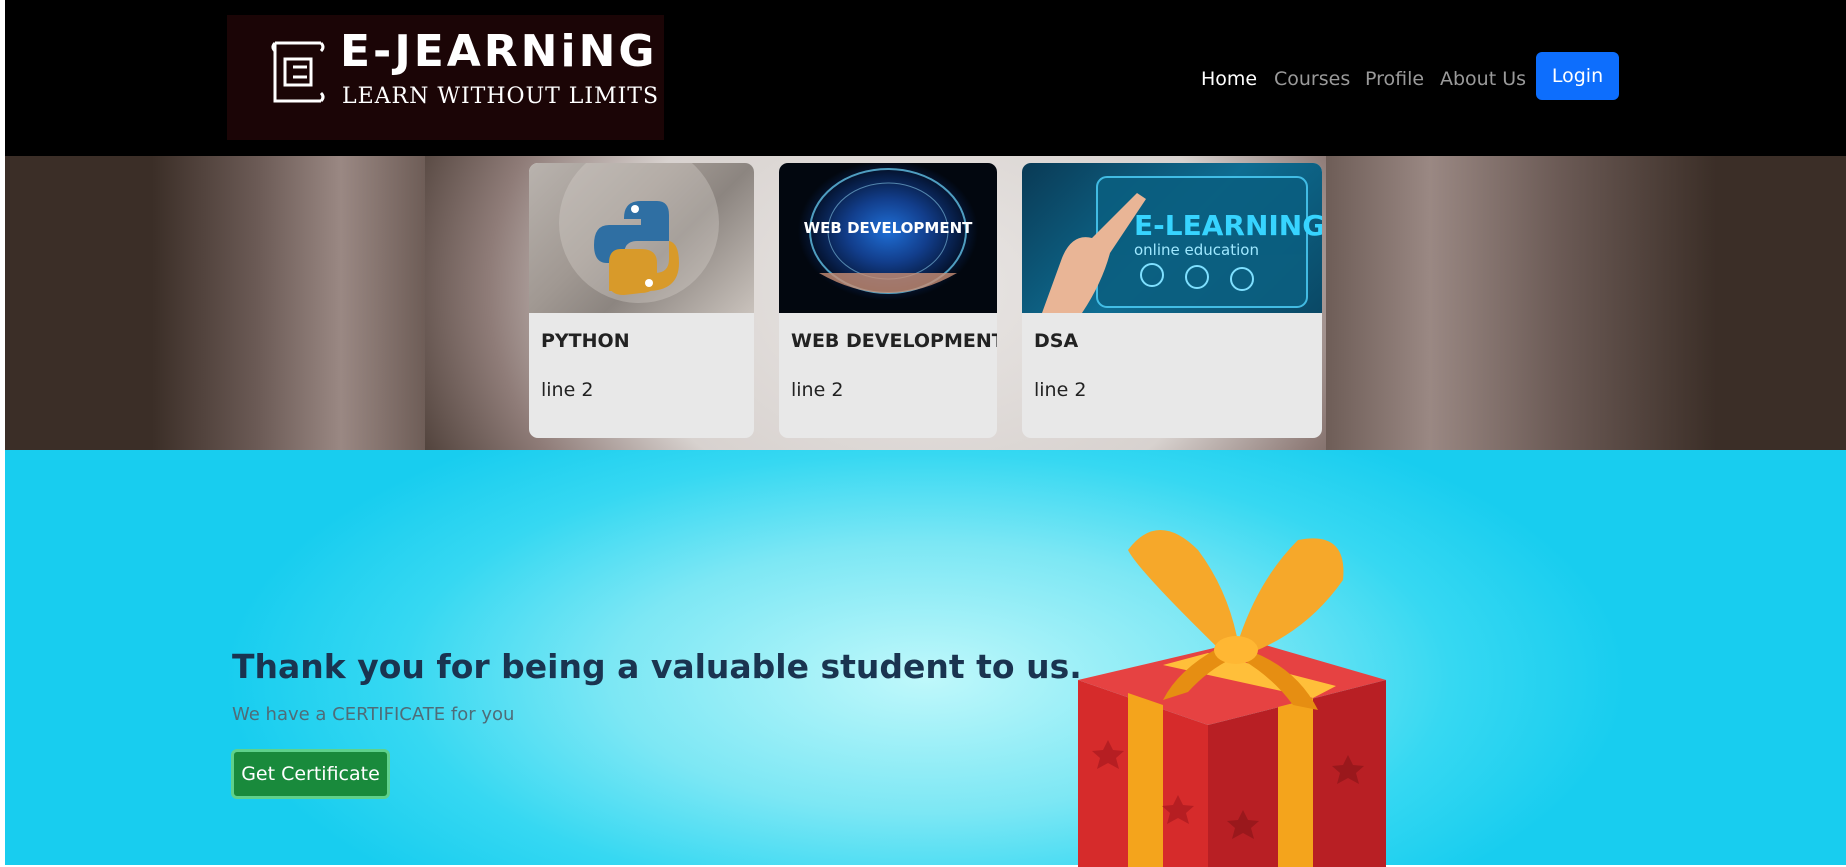 The image size is (1846, 867). Describe the element at coordinates (1056, 341) in the screenshot. I see `course-title-dsa: DSA` at that location.